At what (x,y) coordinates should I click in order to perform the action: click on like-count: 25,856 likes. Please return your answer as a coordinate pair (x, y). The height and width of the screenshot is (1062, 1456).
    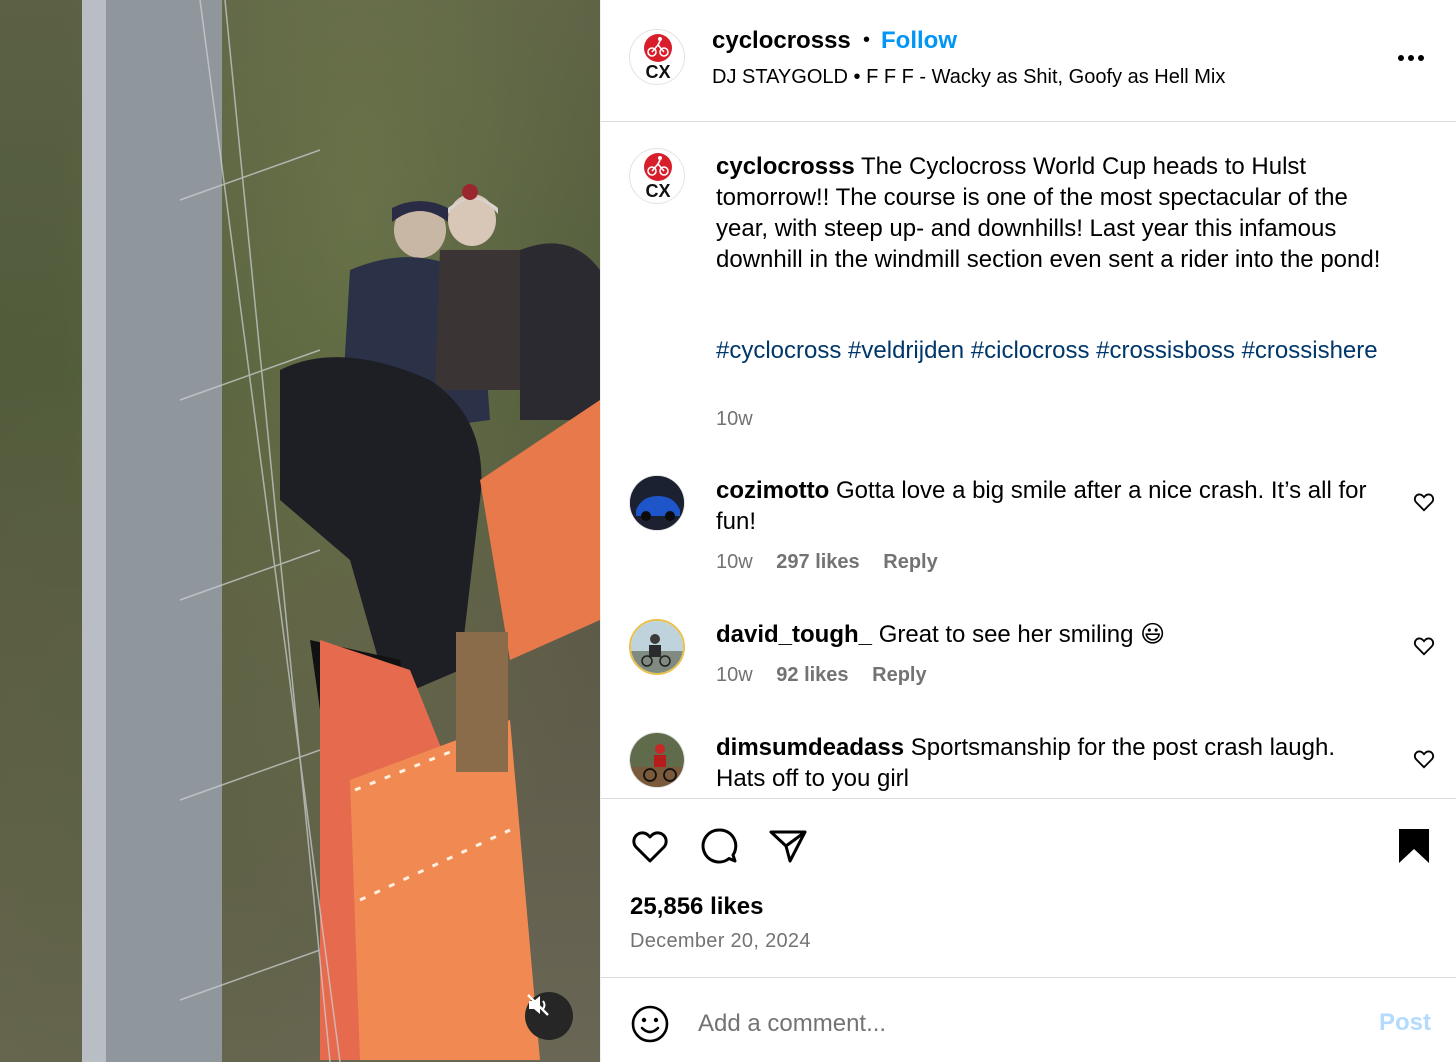
    Looking at the image, I should click on (696, 907).